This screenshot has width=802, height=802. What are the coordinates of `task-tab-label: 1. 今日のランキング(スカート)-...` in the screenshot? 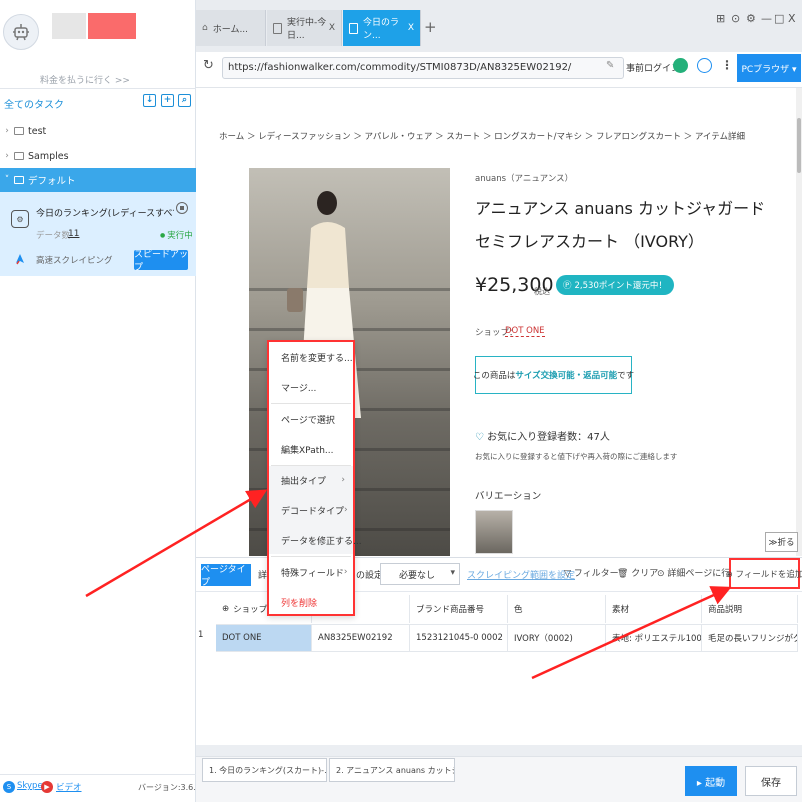 It's located at (268, 770).